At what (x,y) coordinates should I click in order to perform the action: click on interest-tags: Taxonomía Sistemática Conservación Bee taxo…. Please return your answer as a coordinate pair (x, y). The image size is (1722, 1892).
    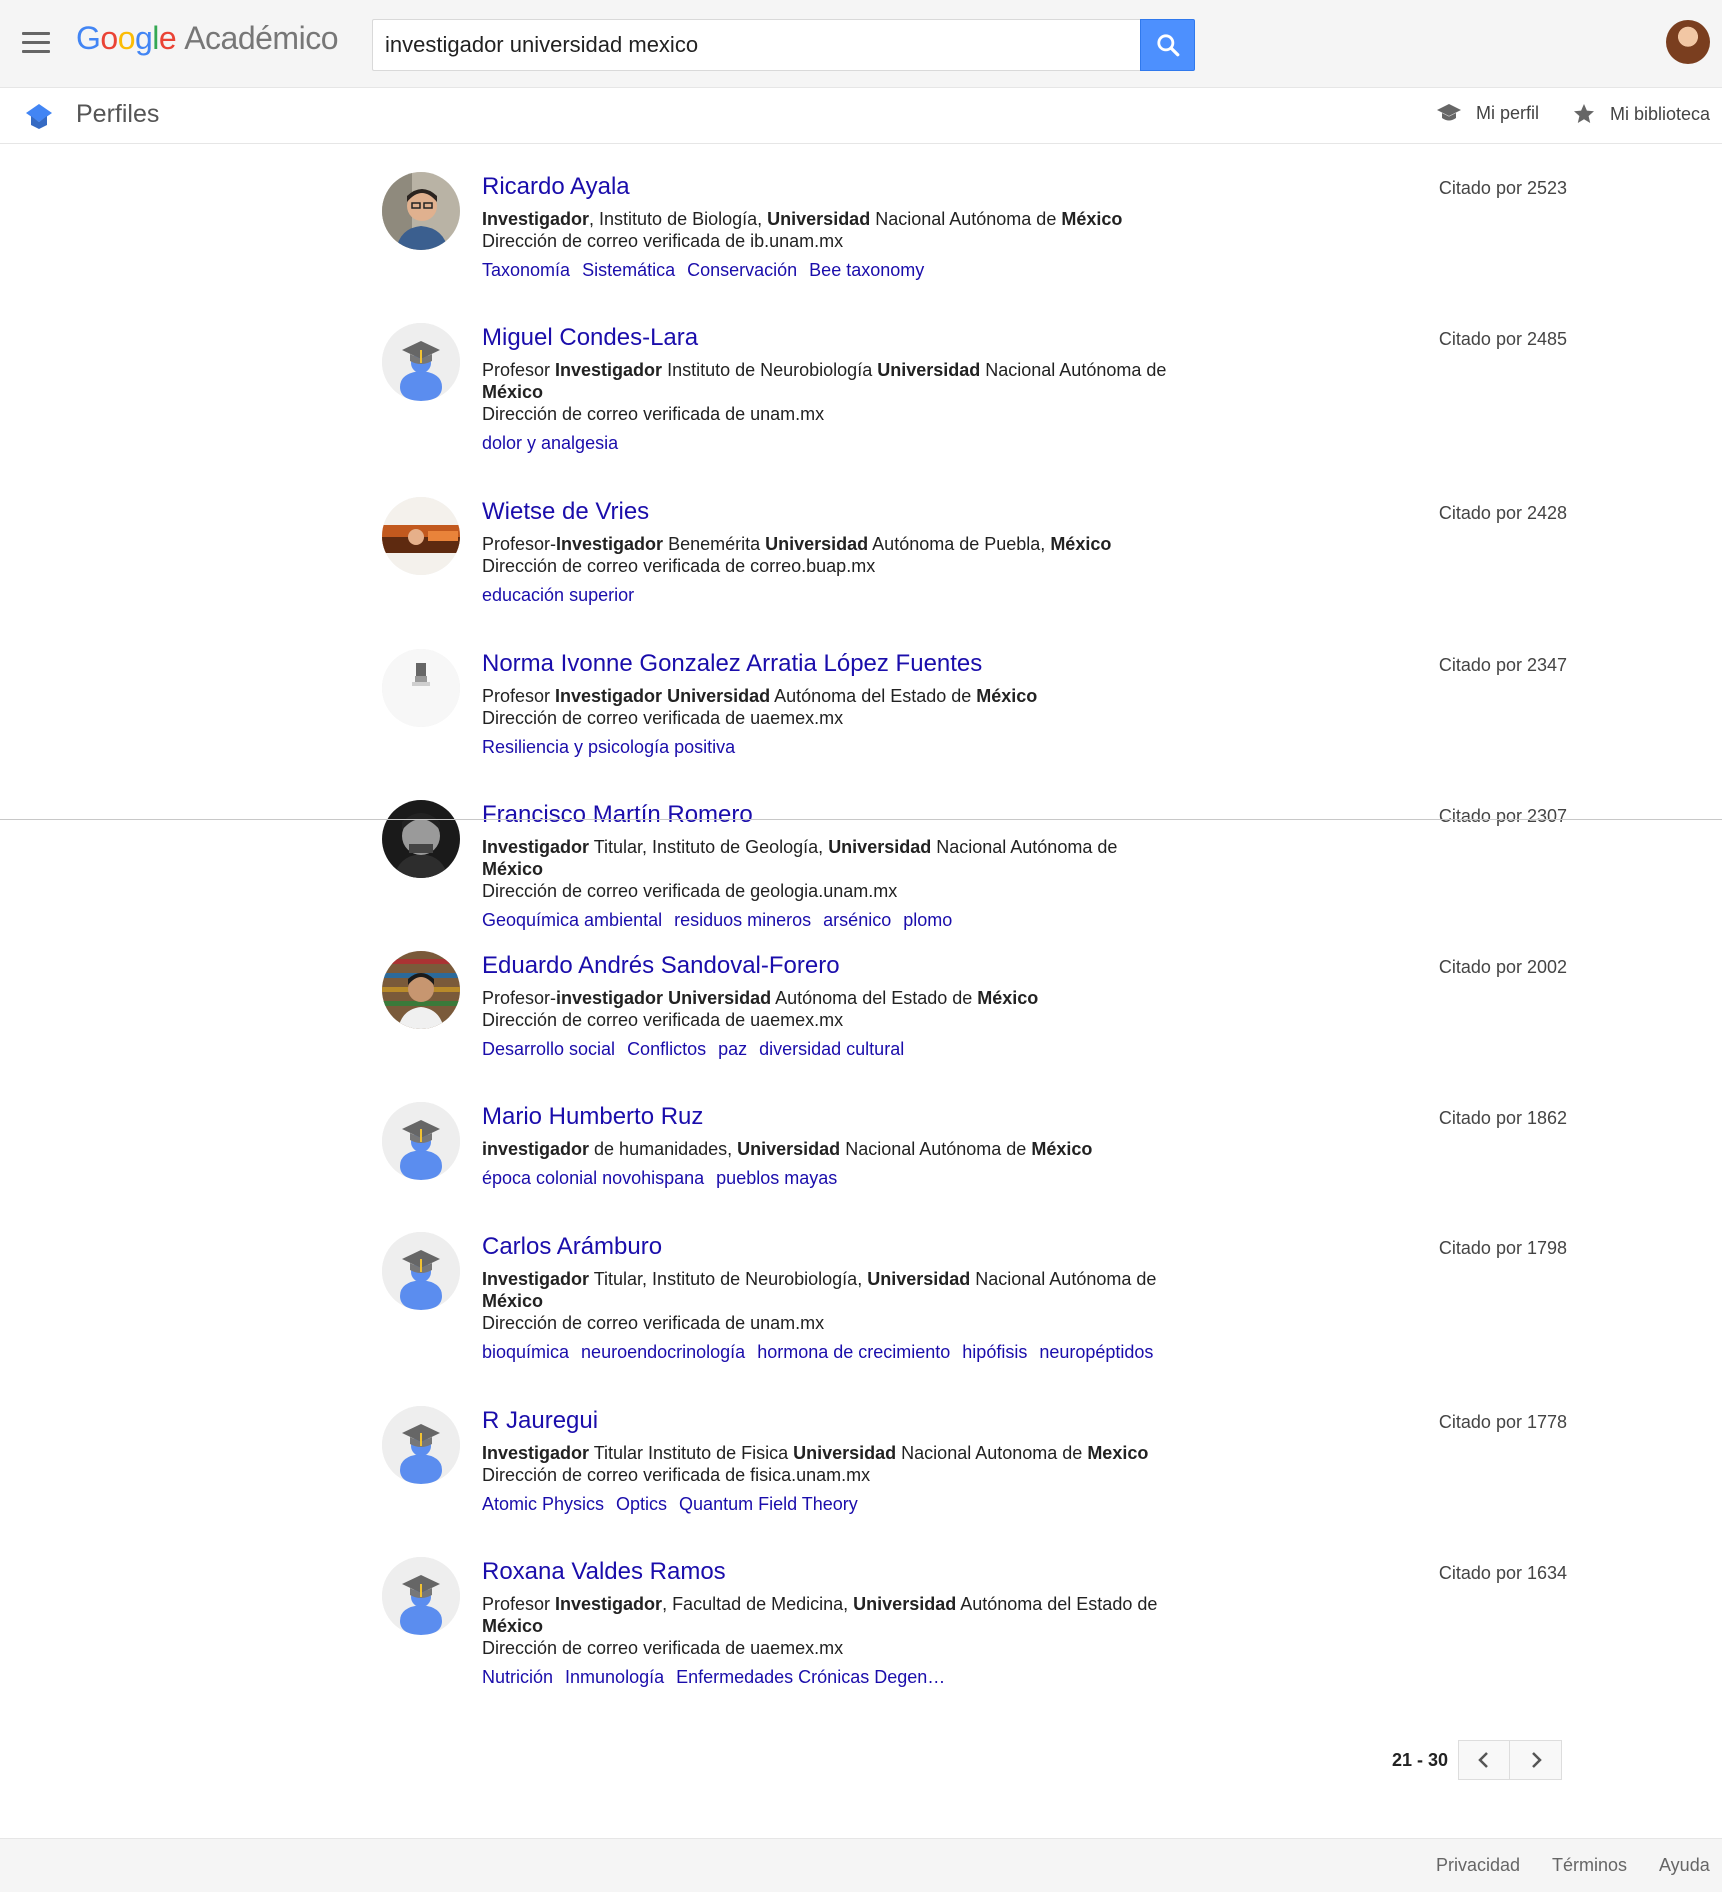
    Looking at the image, I should click on (832, 270).